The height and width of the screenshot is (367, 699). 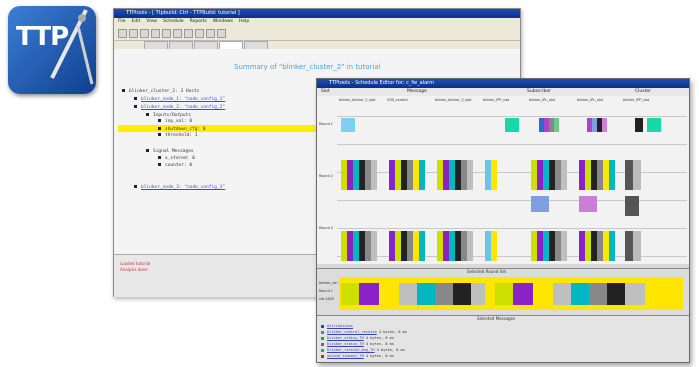 What do you see at coordinates (166, 33) in the screenshot?
I see `copy-icon` at bounding box center [166, 33].